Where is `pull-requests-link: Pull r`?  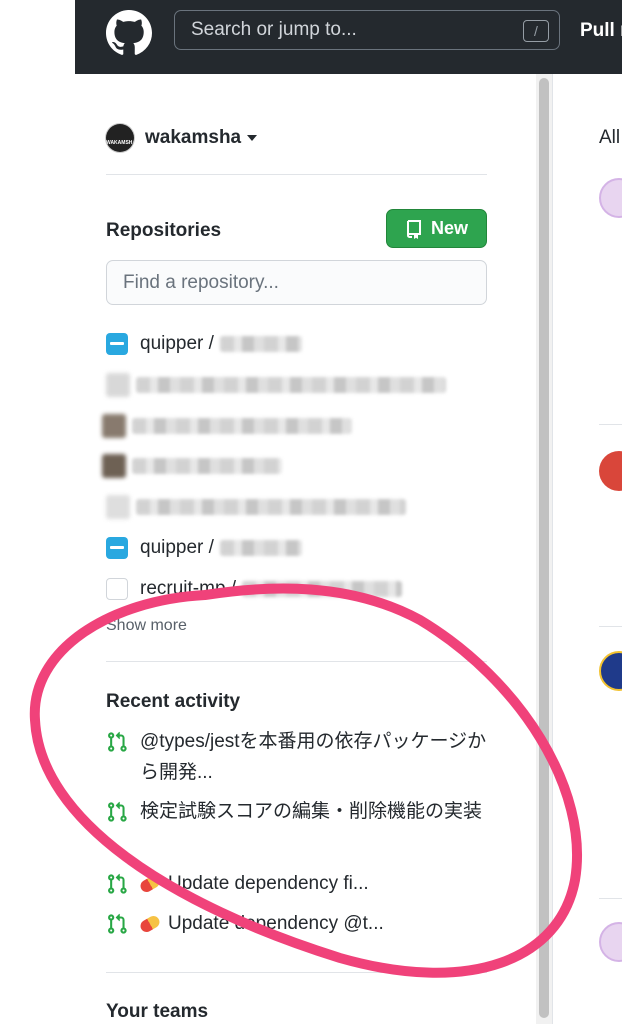
pull-requests-link: Pull r is located at coordinates (601, 31).